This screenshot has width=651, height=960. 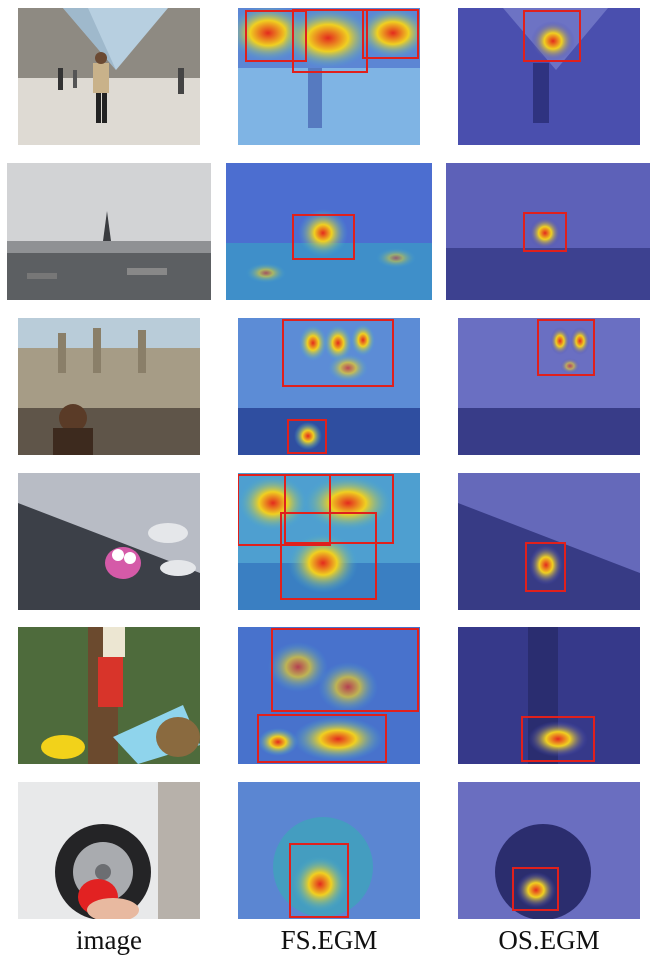 I want to click on row1-os-heatmap, so click(x=549, y=76).